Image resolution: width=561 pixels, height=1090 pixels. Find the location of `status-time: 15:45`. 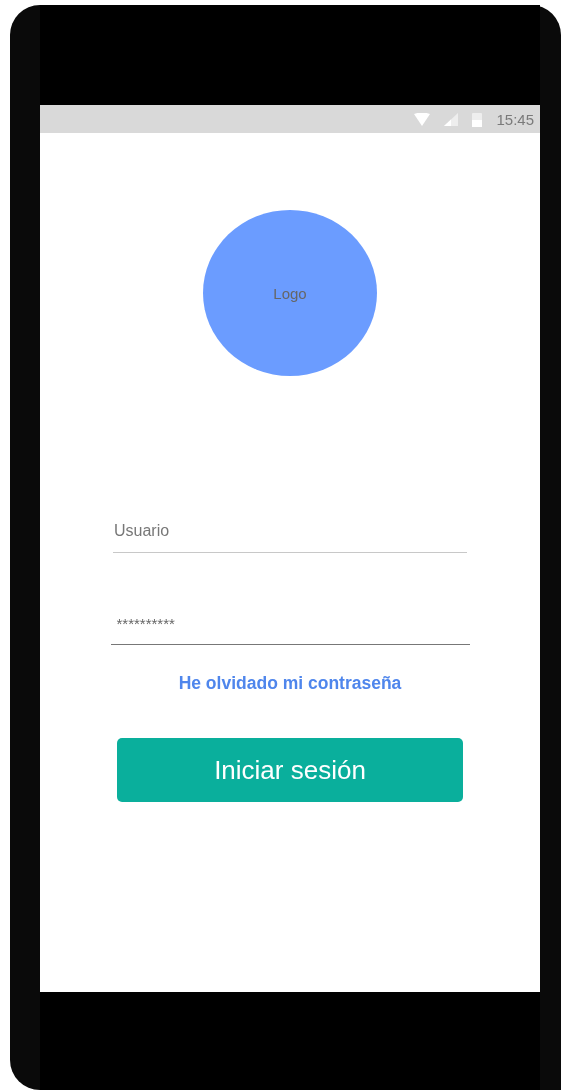

status-time: 15:45 is located at coordinates (515, 119).